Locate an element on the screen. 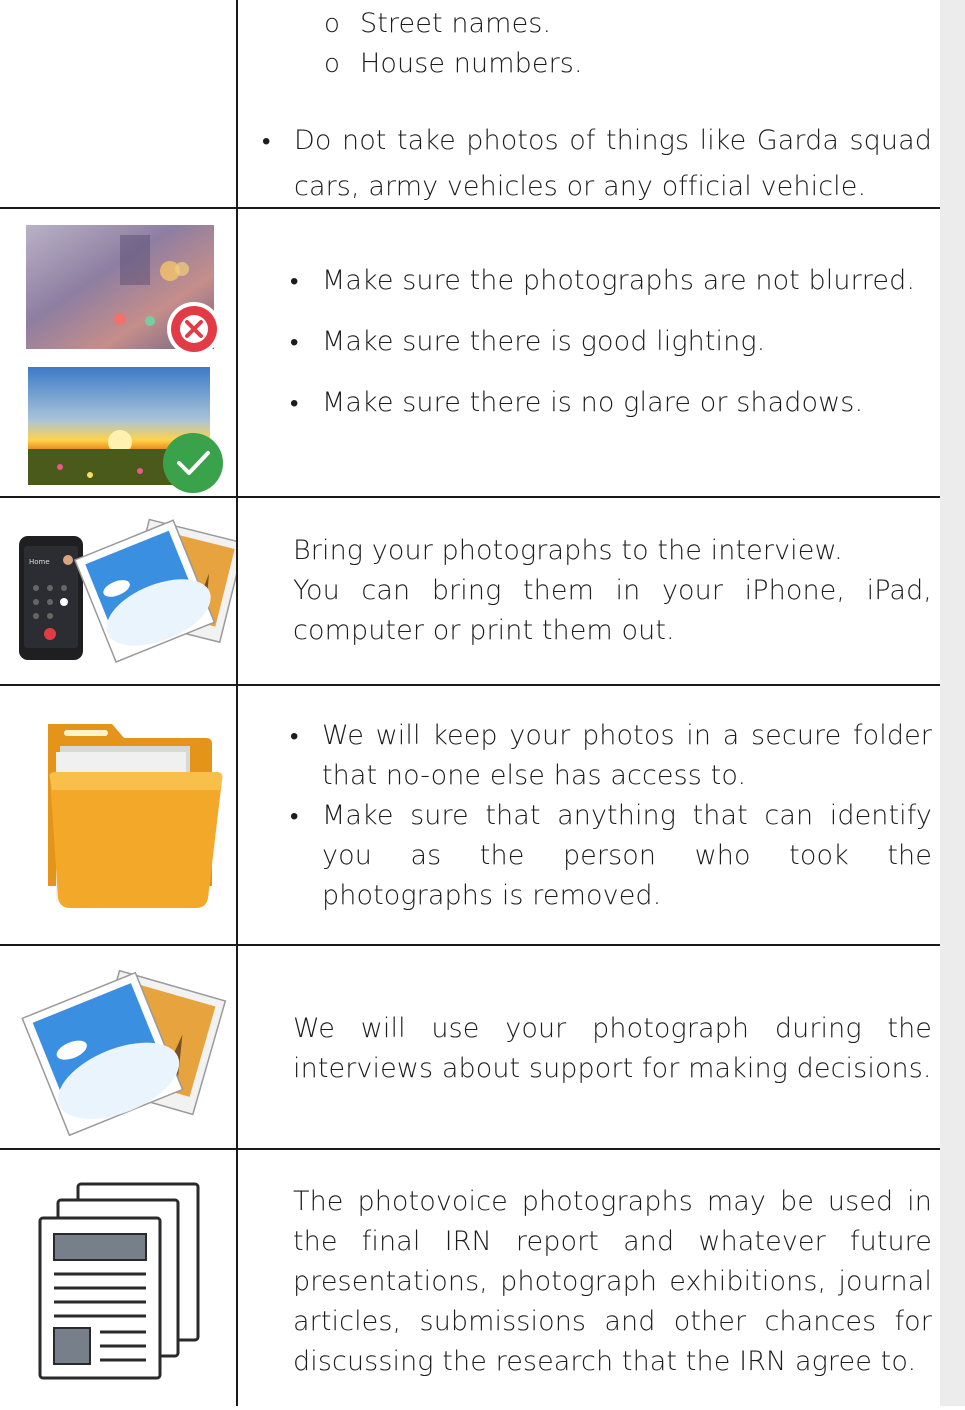 Image resolution: width=965 pixels, height=1410 pixels. list-item: Street names. is located at coordinates (596, 24).